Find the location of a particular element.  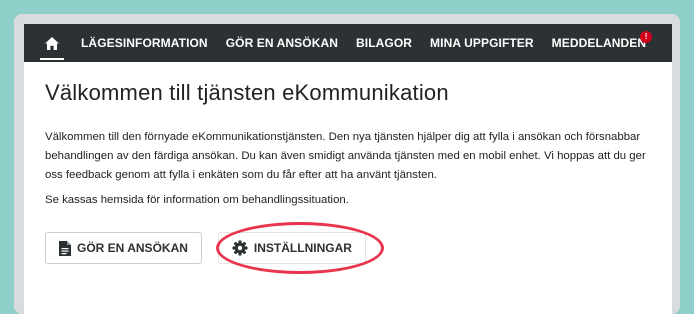

page-title: Välkommen till tjänsten eKommunikation is located at coordinates (247, 92).